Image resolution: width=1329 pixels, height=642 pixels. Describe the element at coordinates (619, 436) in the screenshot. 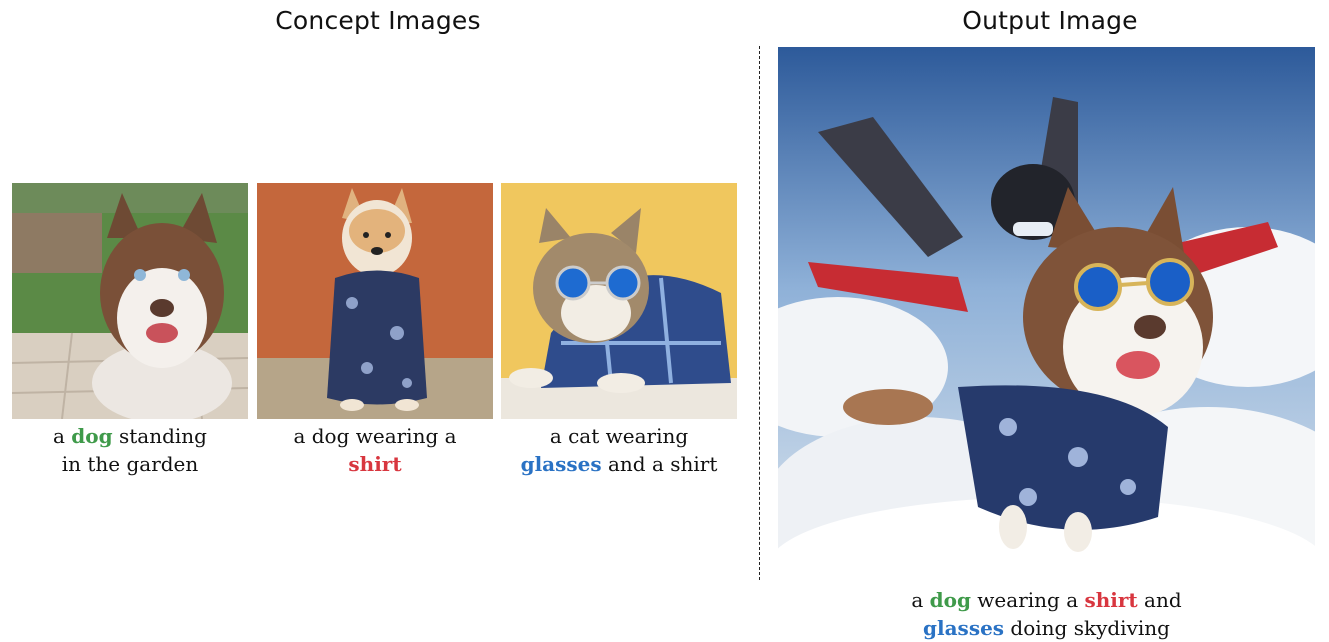

I see `caption-text: a cat wearing` at that location.